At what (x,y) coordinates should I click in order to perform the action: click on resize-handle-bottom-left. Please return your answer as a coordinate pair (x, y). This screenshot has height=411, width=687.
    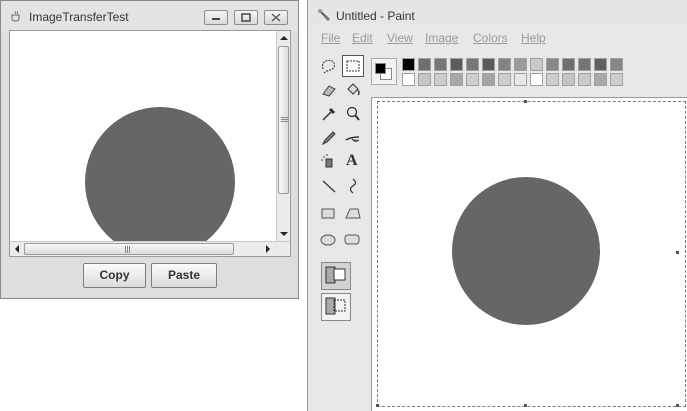
    Looking at the image, I should click on (377, 405).